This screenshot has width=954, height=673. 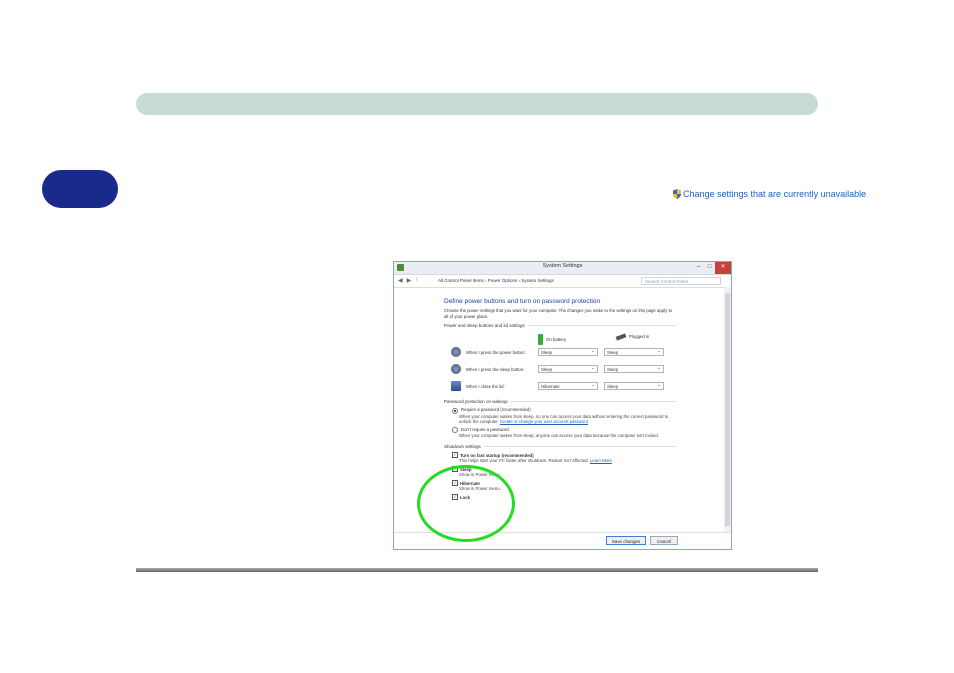 What do you see at coordinates (634, 386) in the screenshot?
I see `lid-plugged-select: Sleep` at bounding box center [634, 386].